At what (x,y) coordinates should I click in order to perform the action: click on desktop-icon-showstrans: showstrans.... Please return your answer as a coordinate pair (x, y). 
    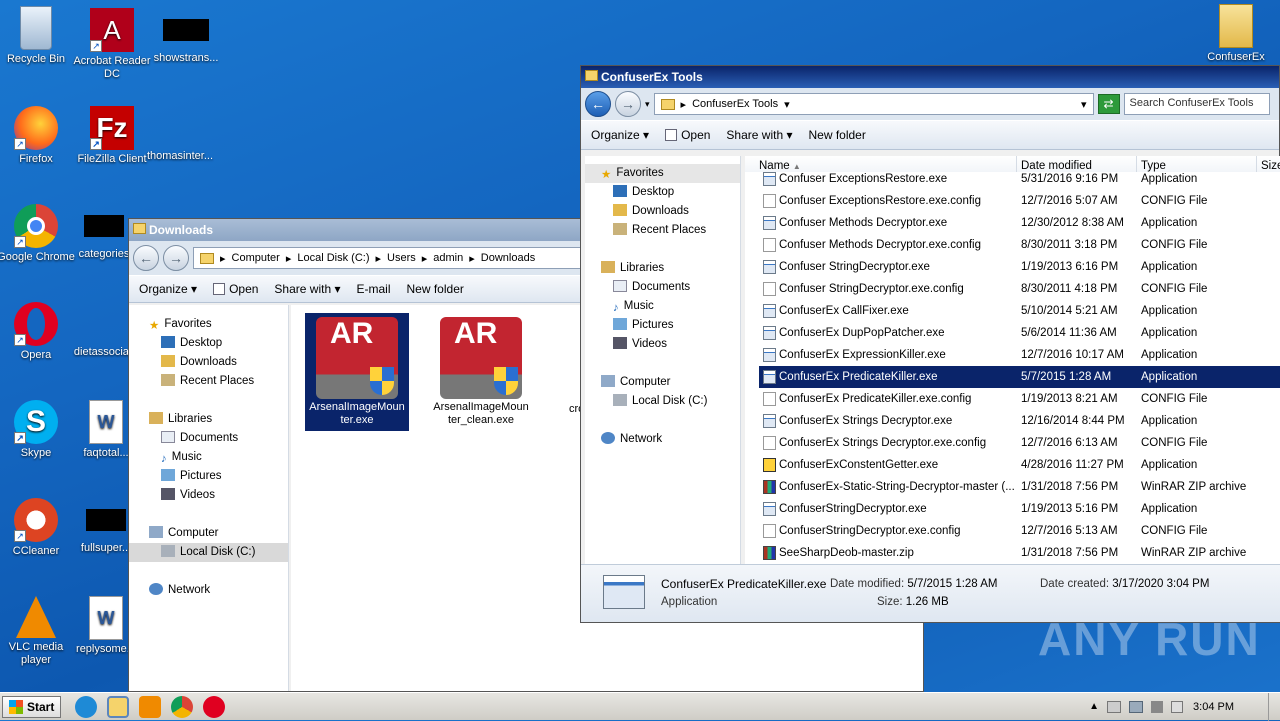
    Looking at the image, I should click on (186, 36).